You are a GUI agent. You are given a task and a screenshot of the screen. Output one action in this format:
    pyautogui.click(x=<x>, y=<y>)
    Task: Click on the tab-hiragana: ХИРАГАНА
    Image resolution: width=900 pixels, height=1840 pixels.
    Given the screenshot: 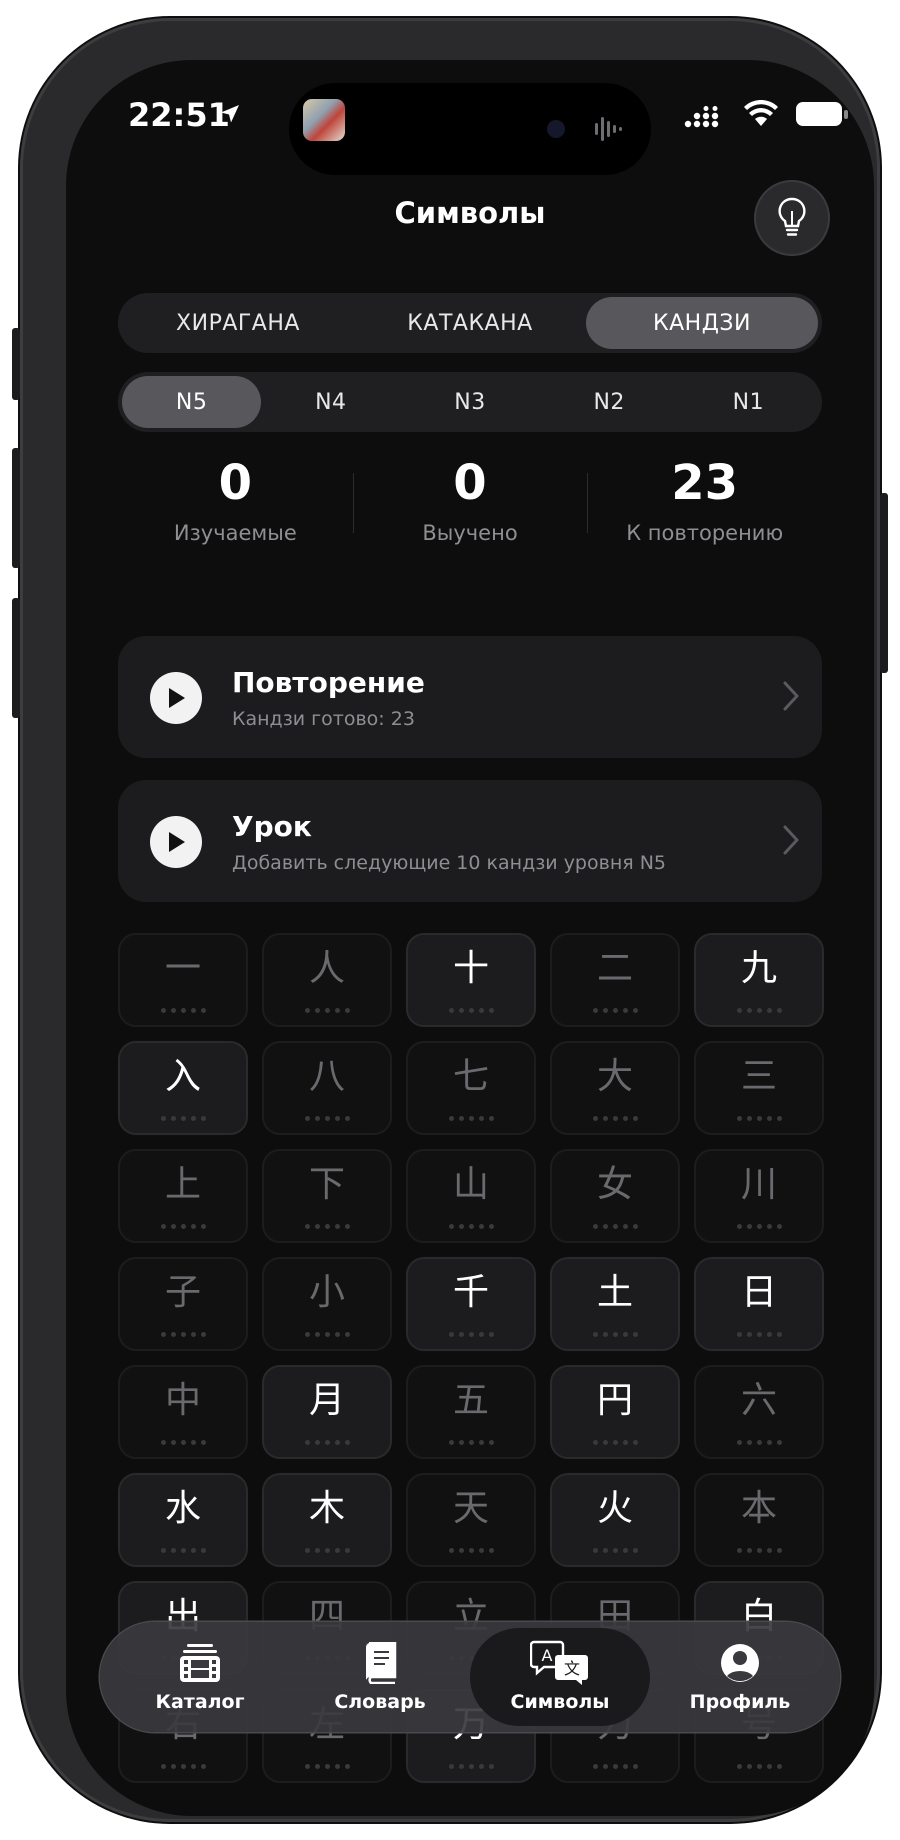 What is the action you would take?
    pyautogui.click(x=238, y=323)
    